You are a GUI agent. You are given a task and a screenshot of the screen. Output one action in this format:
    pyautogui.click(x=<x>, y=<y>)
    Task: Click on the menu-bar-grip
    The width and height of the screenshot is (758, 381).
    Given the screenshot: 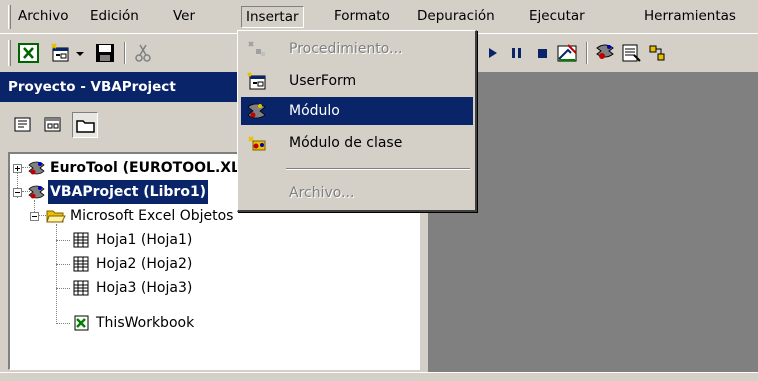 What is the action you would take?
    pyautogui.click(x=9, y=17)
    